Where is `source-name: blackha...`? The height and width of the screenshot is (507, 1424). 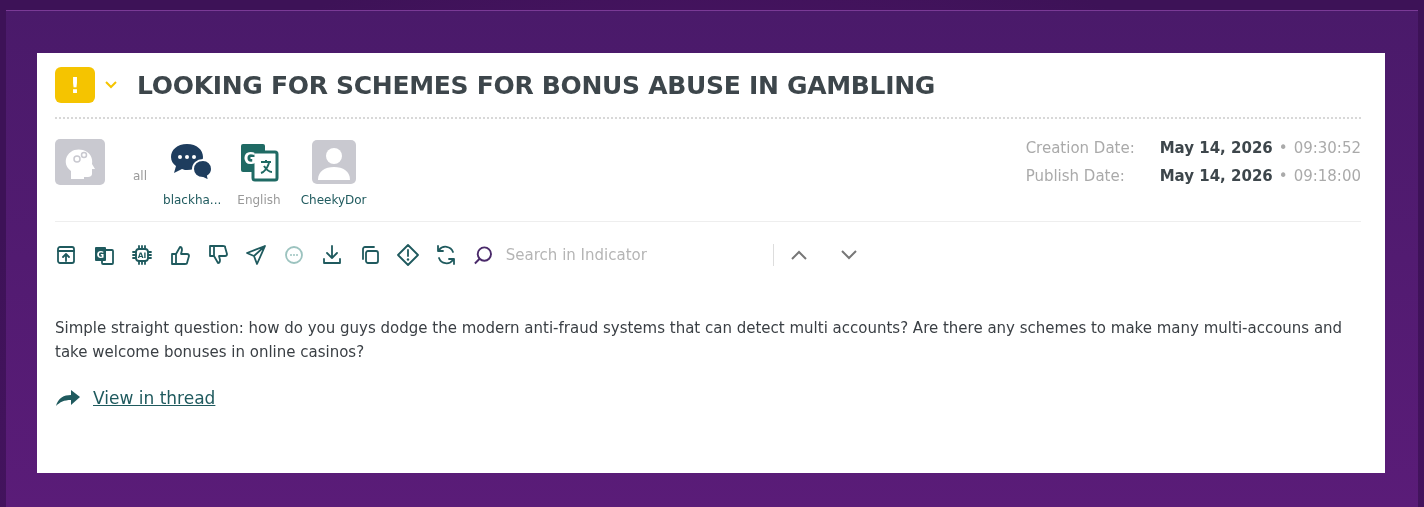
source-name: blackha... is located at coordinates (192, 200).